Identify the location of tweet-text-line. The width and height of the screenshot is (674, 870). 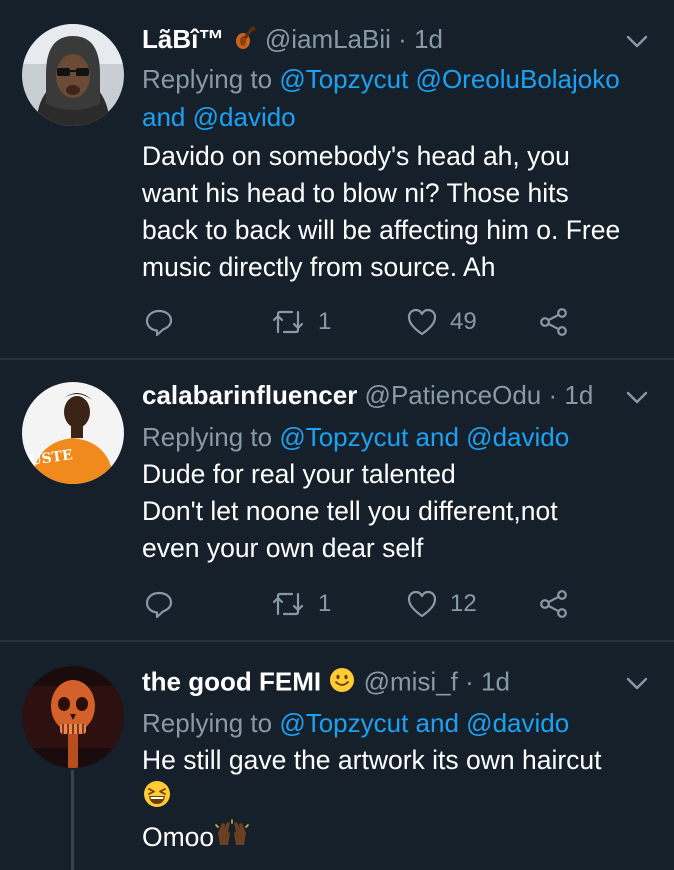
(402, 799).